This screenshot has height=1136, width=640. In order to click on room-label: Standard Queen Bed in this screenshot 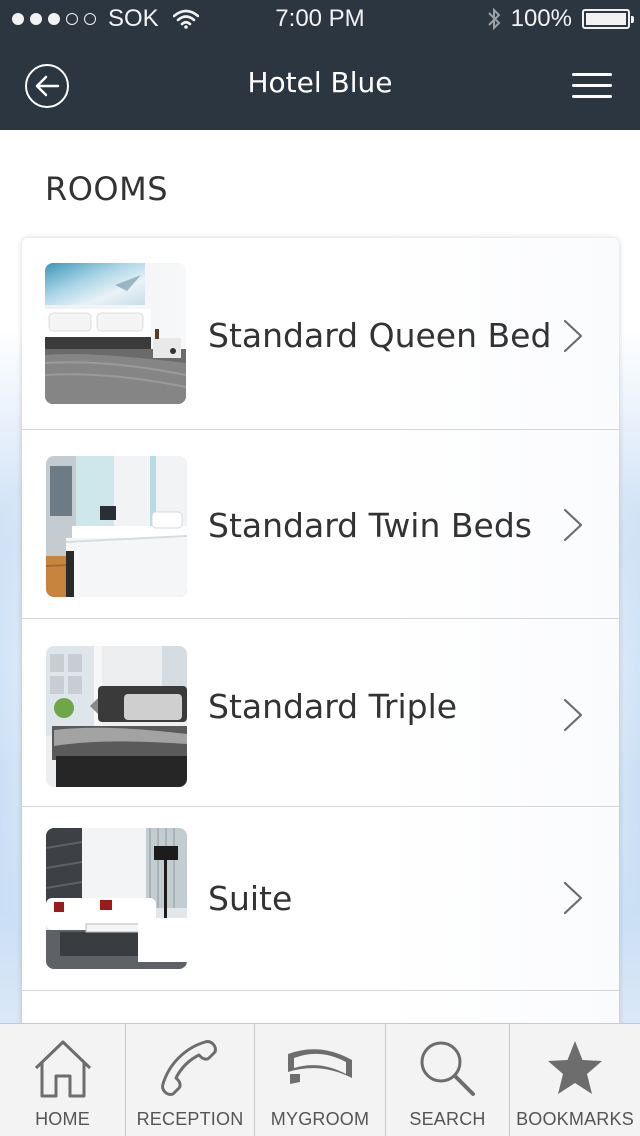, I will do `click(380, 335)`.